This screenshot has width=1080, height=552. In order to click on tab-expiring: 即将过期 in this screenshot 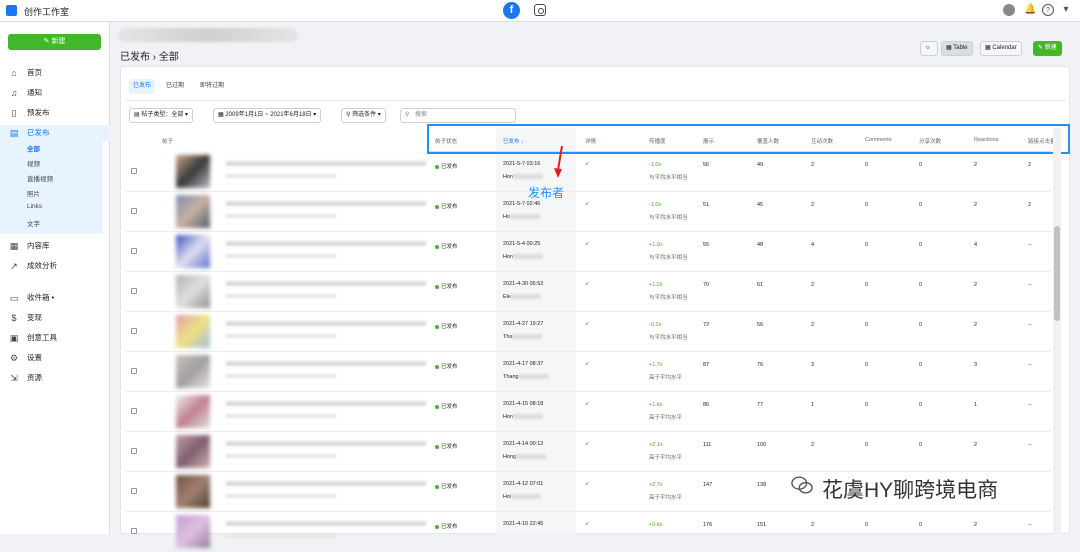, I will do `click(212, 86)`.